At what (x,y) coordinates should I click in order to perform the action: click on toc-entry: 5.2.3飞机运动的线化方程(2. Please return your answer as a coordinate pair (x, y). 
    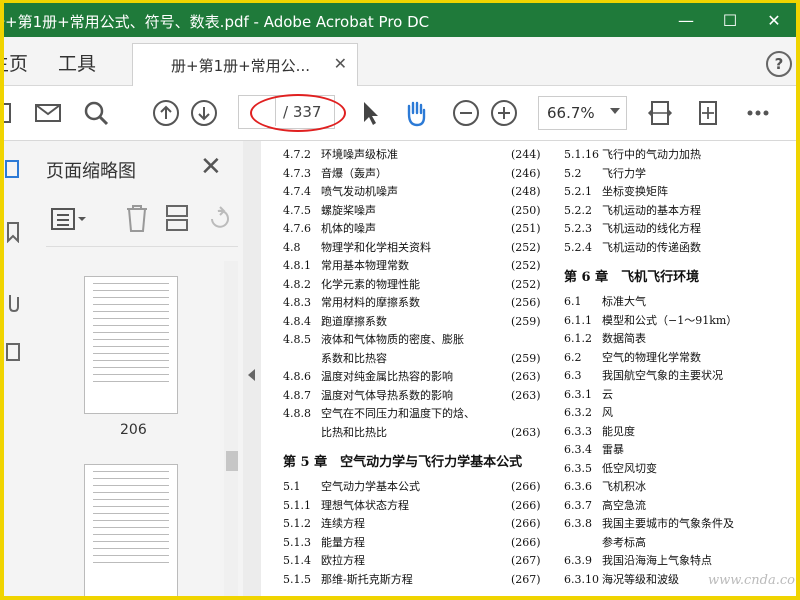
    Looking at the image, I should click on (632, 228).